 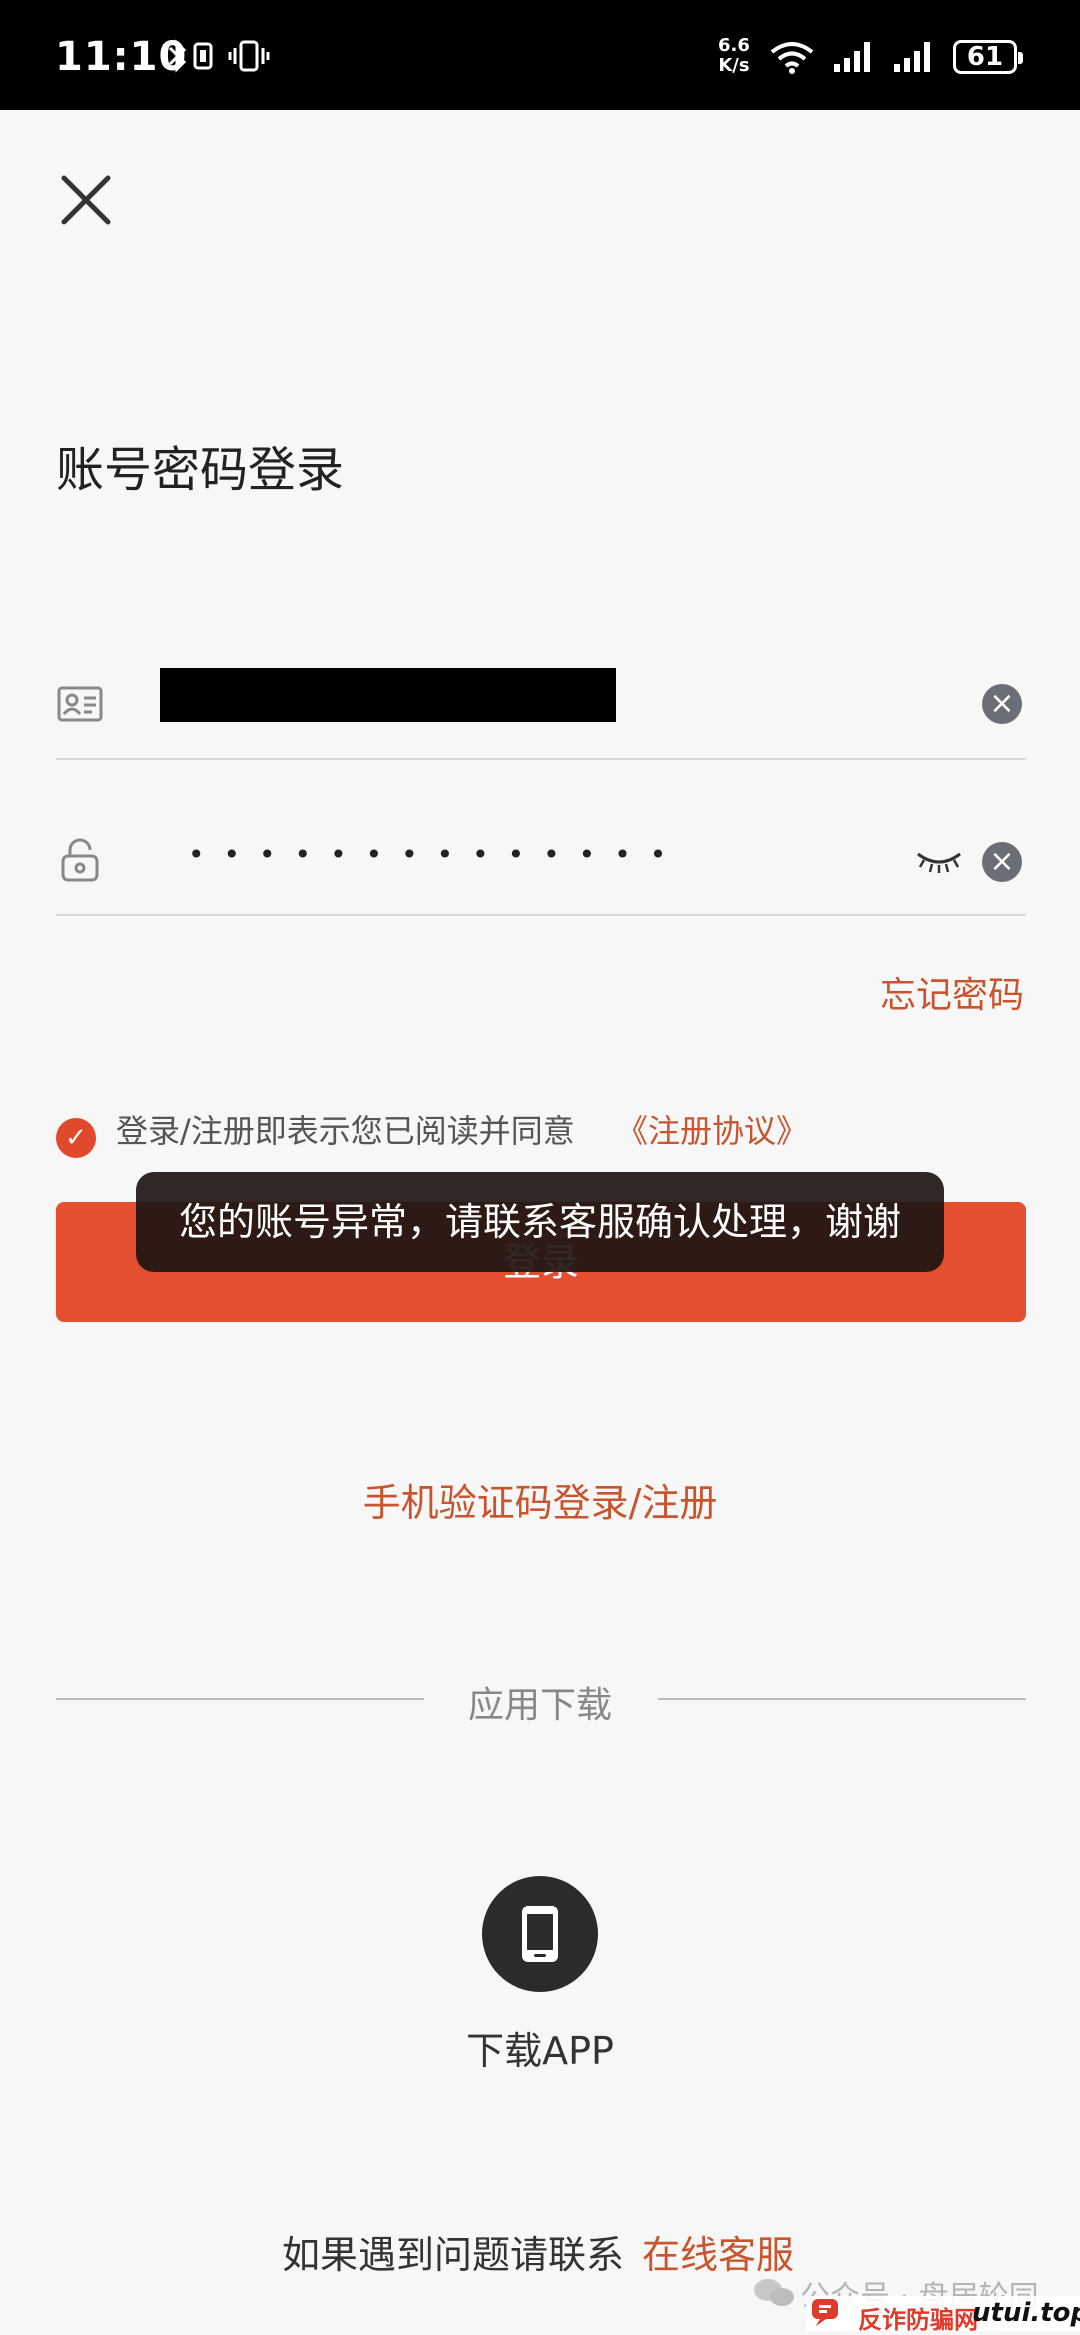 What do you see at coordinates (76, 1138) in the screenshot?
I see `agreement-checkbox: ✓` at bounding box center [76, 1138].